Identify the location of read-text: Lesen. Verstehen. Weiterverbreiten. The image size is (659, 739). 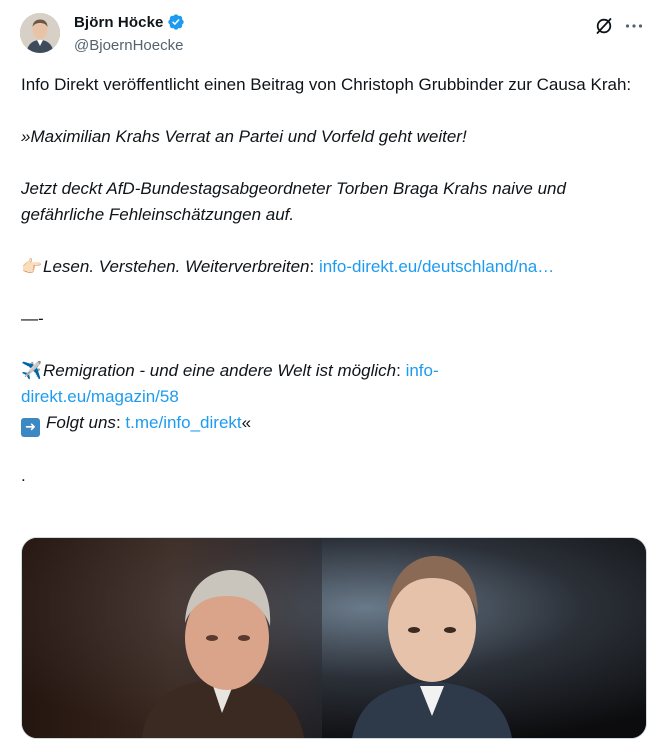
(176, 266).